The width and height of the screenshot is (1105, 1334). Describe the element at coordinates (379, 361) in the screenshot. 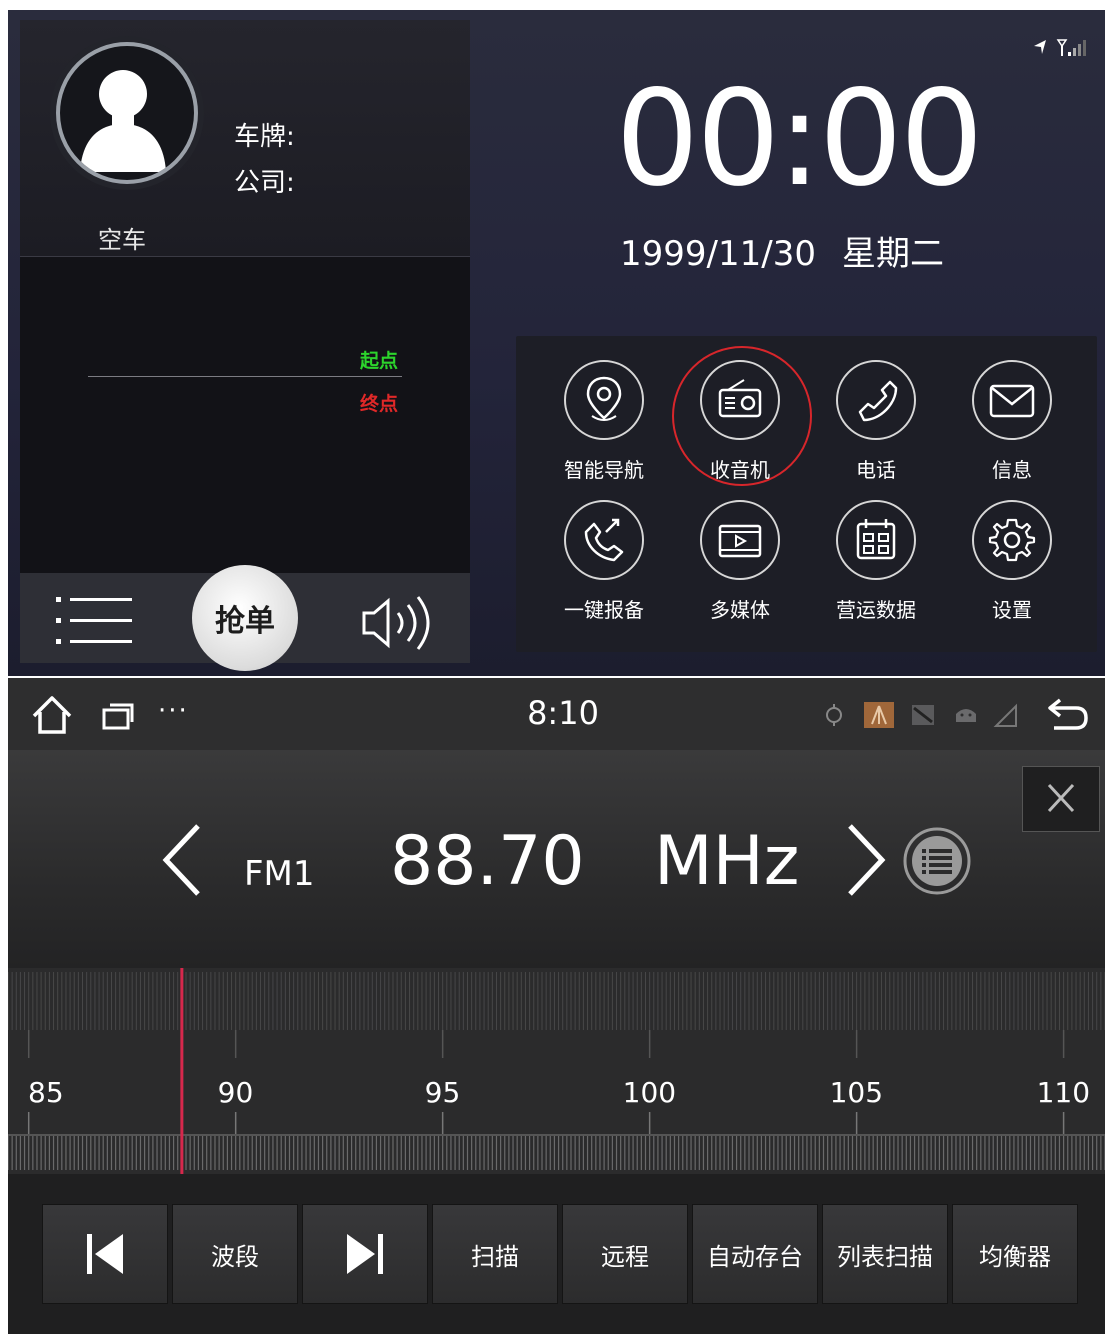

I see `route-start-label: 起点` at that location.